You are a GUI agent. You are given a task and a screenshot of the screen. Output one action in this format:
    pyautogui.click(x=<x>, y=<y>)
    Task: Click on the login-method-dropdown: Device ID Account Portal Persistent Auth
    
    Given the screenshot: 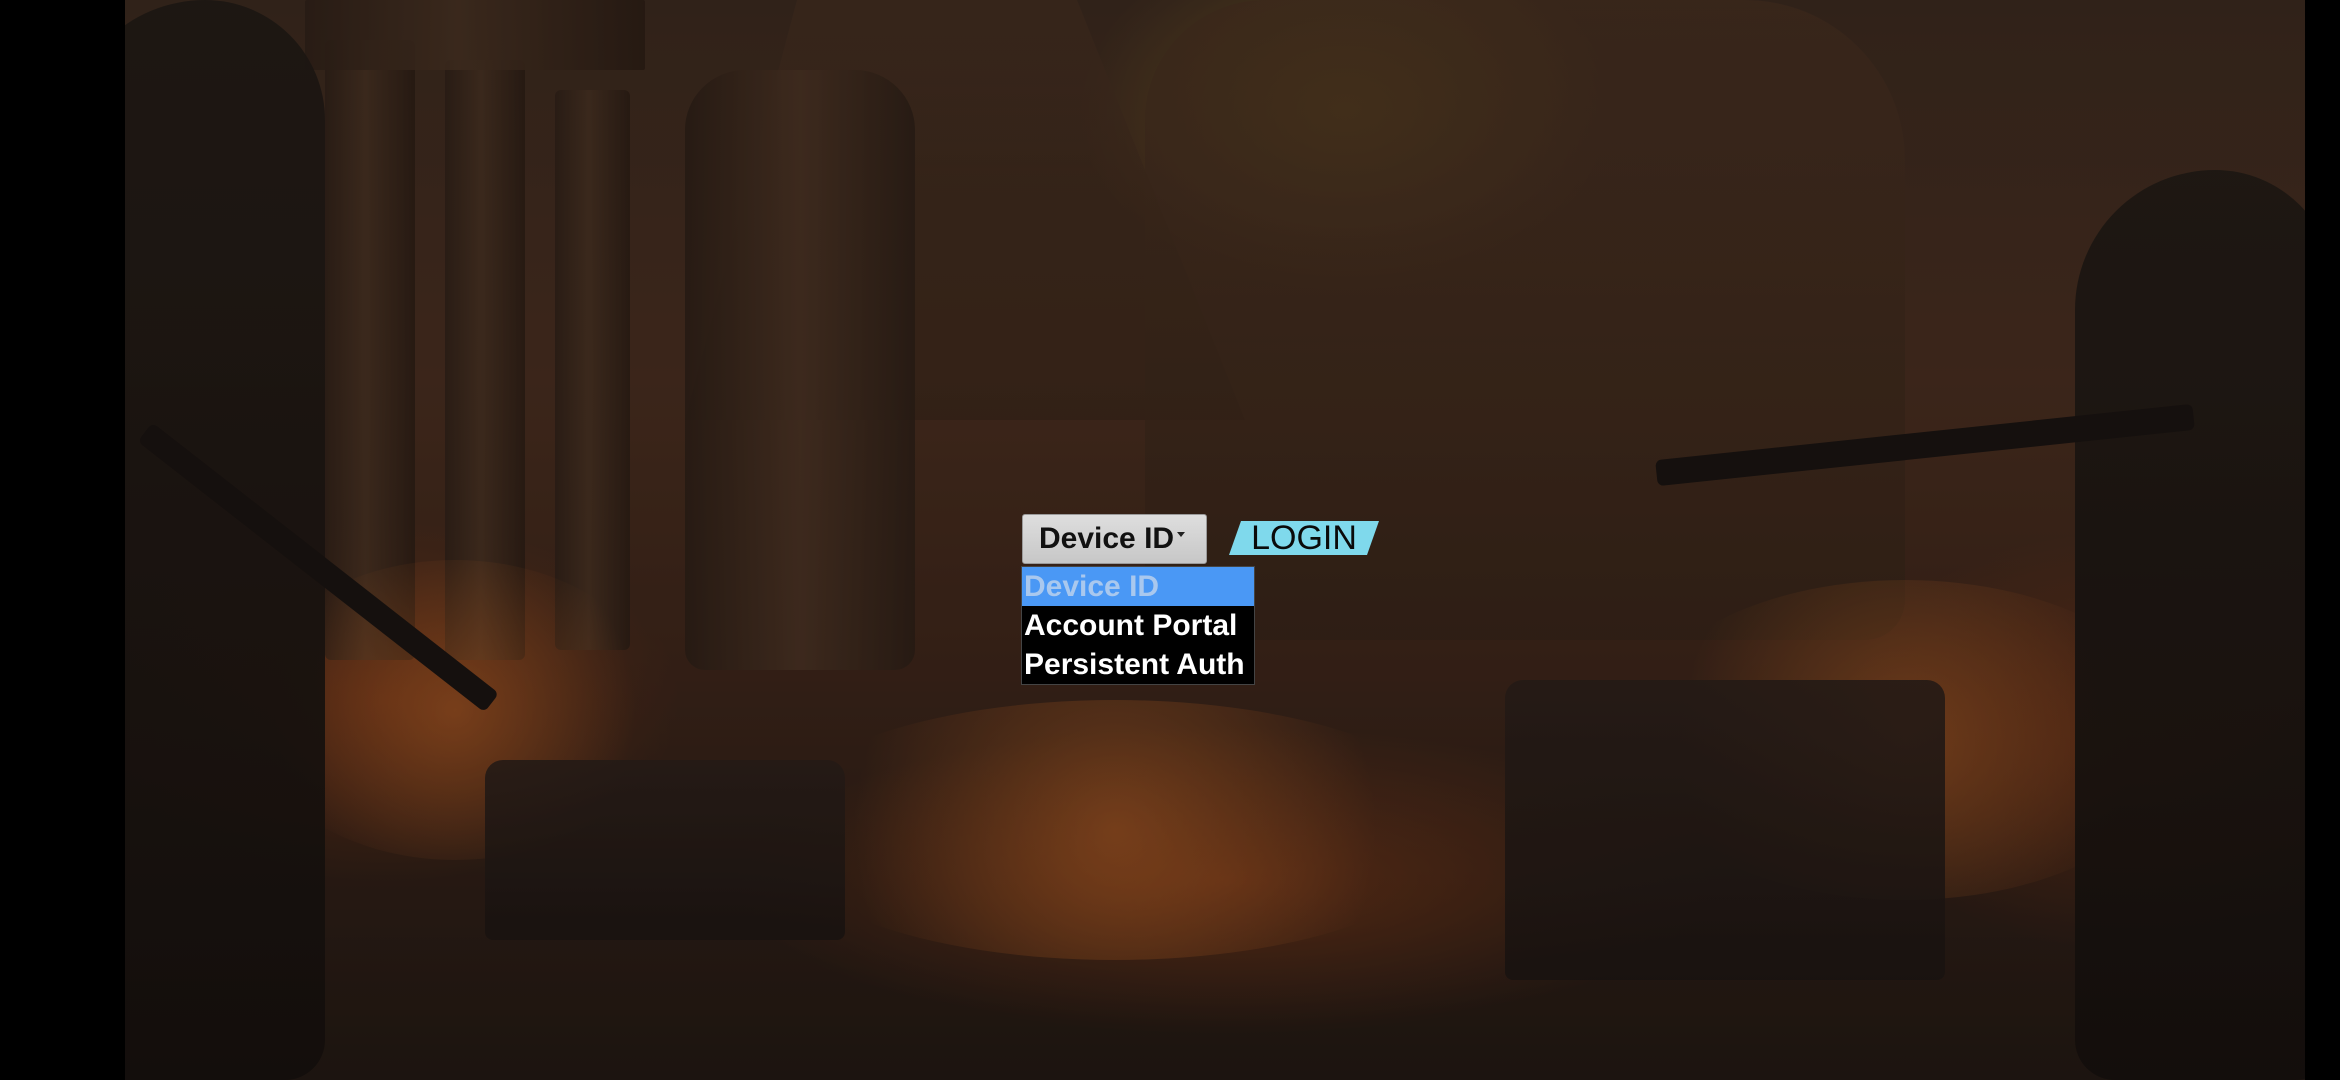 What is the action you would take?
    pyautogui.click(x=1138, y=625)
    